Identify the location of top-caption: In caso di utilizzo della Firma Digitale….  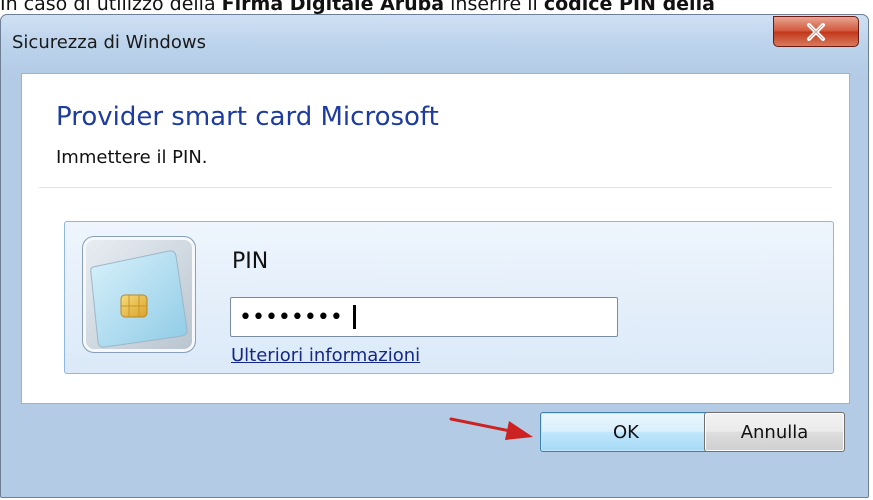
(436, 7).